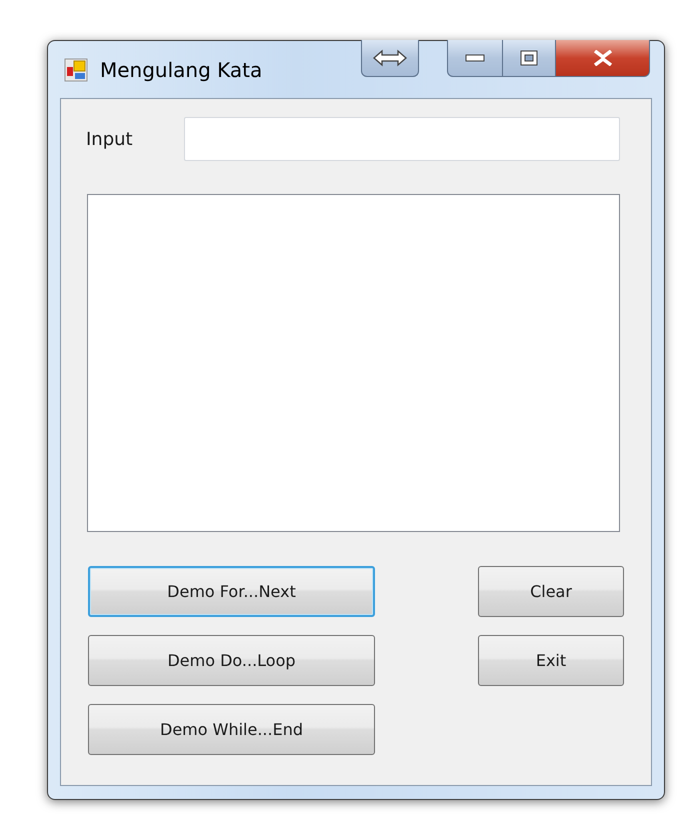 This screenshot has width=683, height=833. Describe the element at coordinates (551, 660) in the screenshot. I see `form-button: Exit` at that location.